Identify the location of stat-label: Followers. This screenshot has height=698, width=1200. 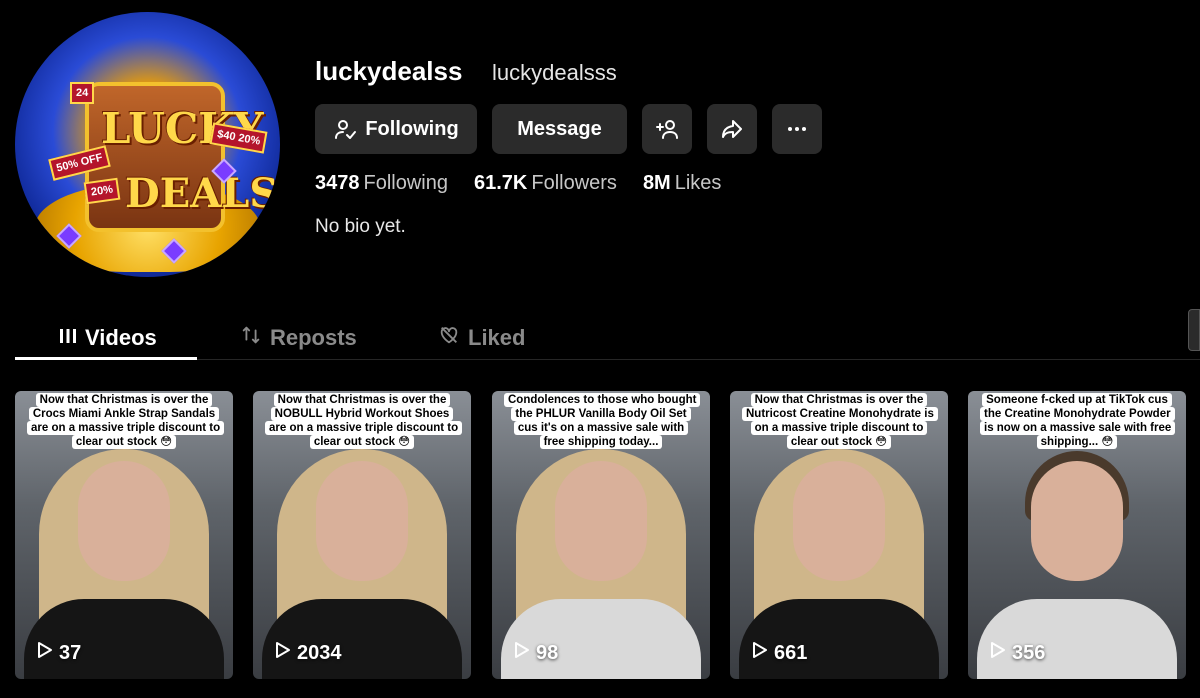
(574, 183).